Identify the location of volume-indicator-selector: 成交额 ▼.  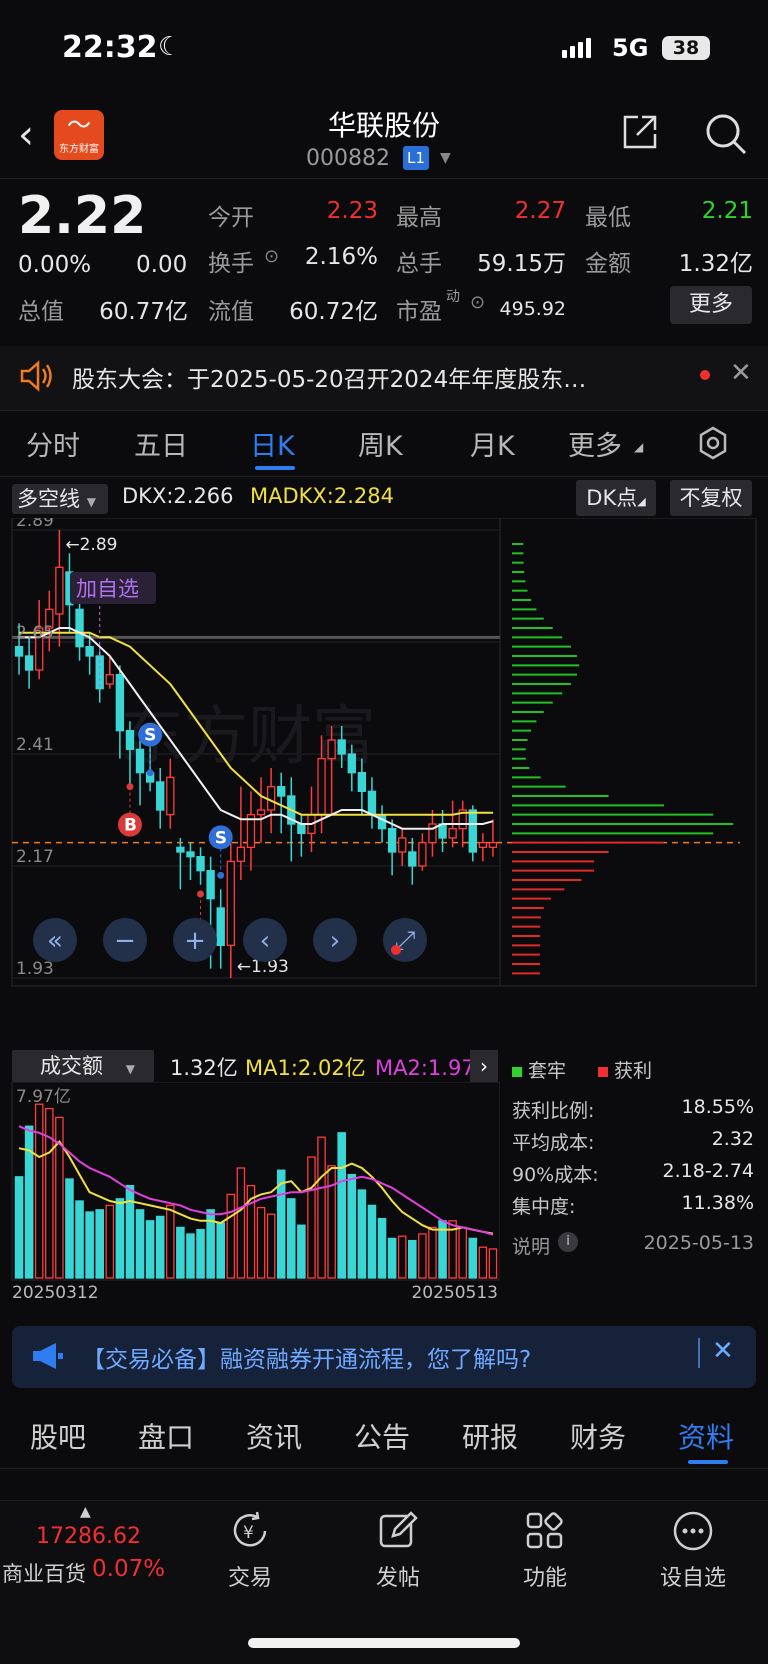
(83, 1066).